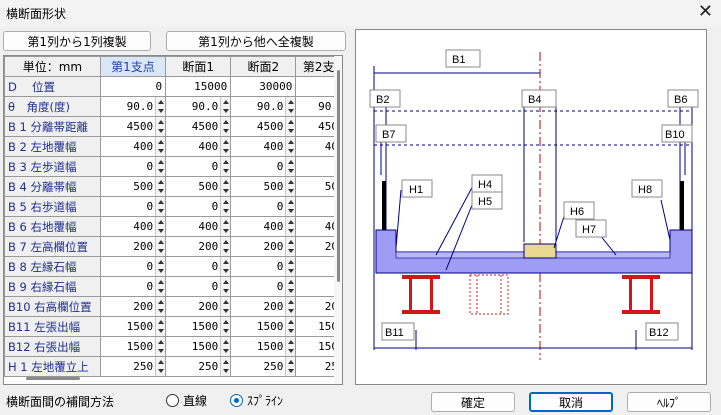 The image size is (721, 415). Describe the element at coordinates (172, 400) in the screenshot. I see `radio-line-circle` at that location.